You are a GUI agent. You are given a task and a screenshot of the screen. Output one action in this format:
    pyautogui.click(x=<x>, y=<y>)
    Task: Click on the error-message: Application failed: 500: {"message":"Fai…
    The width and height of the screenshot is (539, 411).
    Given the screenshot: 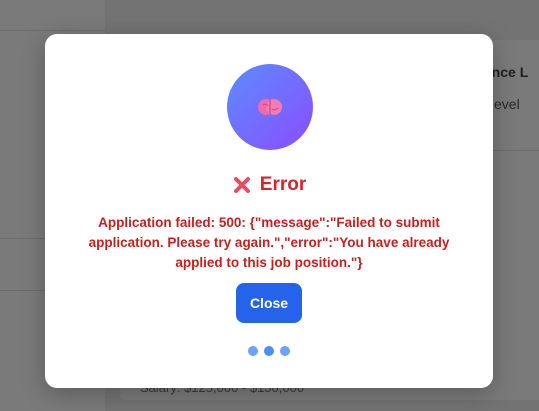 What is the action you would take?
    pyautogui.click(x=269, y=242)
    